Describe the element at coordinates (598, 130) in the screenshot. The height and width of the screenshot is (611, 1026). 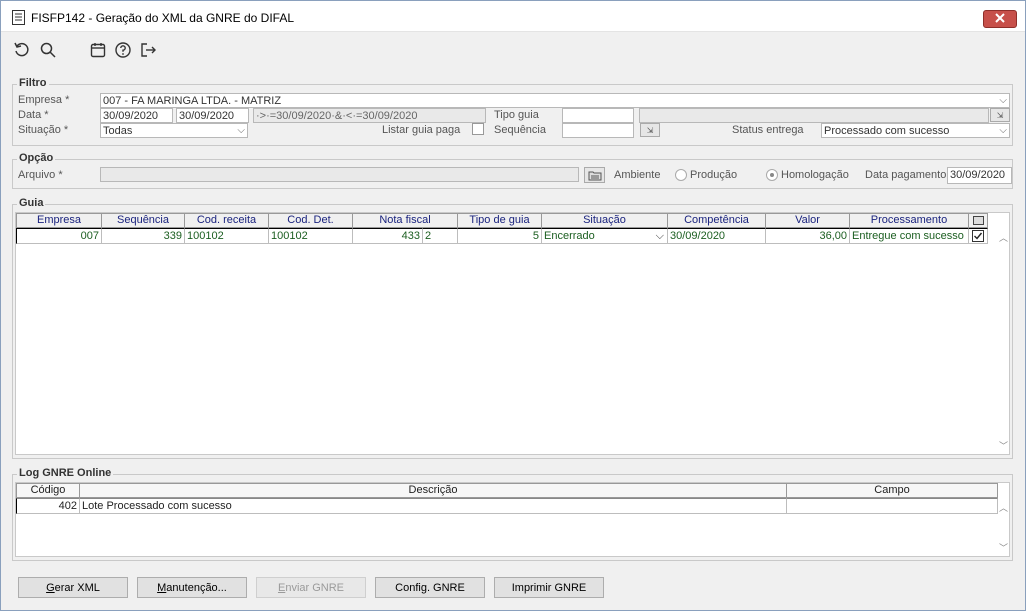
I see `sequencia-input` at that location.